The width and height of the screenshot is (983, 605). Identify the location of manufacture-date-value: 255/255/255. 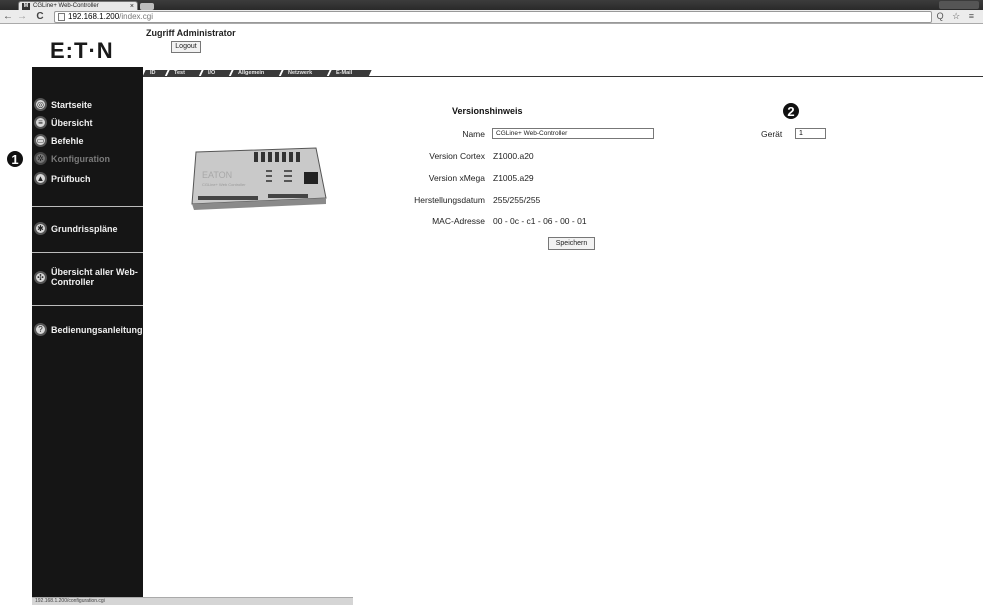
(517, 200).